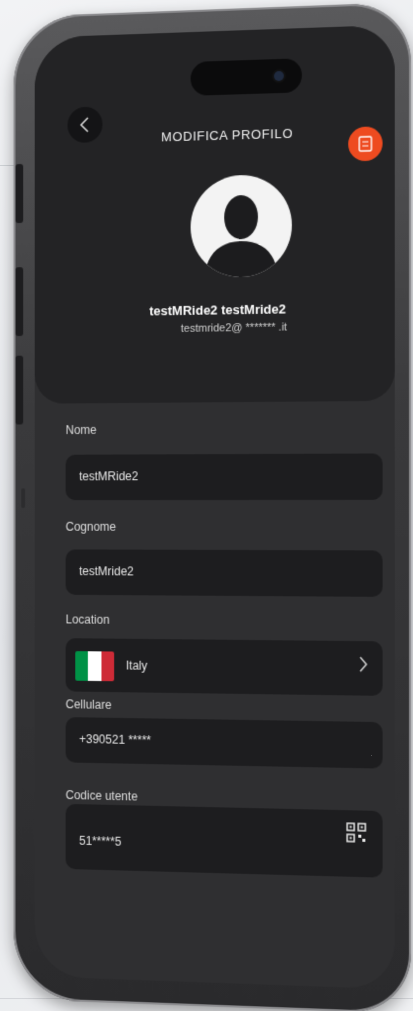 The height and width of the screenshot is (1011, 413). I want to click on avatar, so click(241, 226).